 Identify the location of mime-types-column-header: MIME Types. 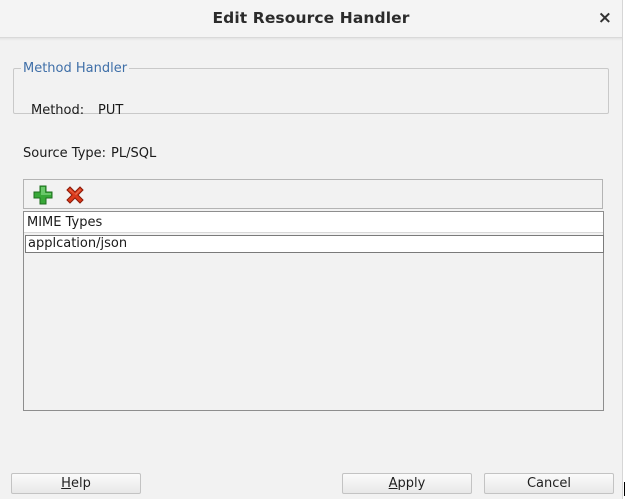
(313, 222).